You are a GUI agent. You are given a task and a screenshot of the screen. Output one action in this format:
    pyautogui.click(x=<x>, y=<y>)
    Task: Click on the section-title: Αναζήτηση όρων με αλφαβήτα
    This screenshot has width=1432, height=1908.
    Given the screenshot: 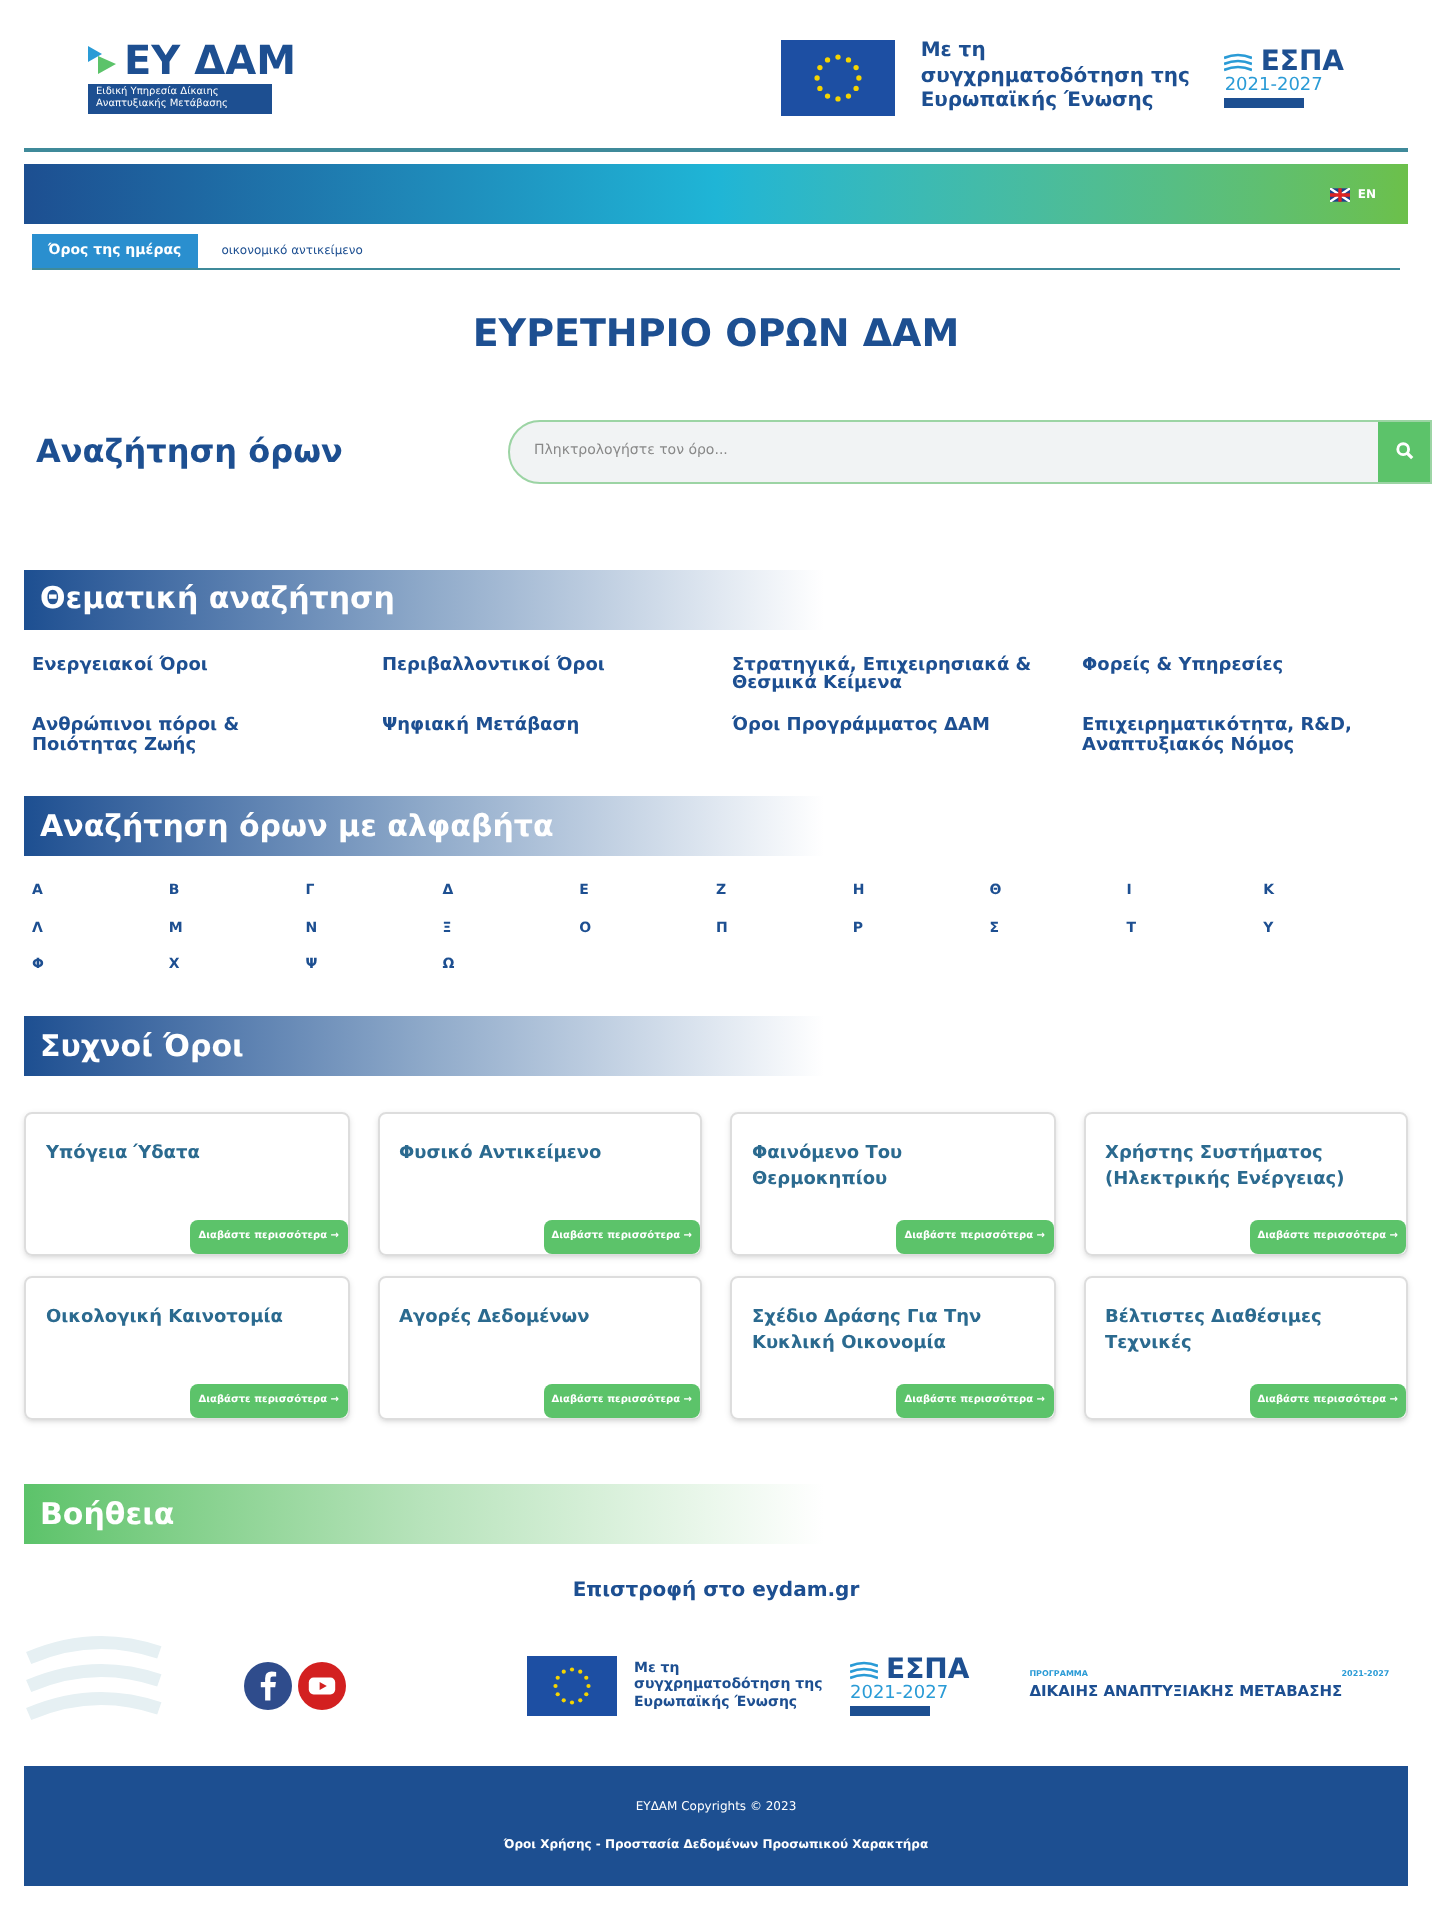 What is the action you would take?
    pyautogui.click(x=297, y=827)
    